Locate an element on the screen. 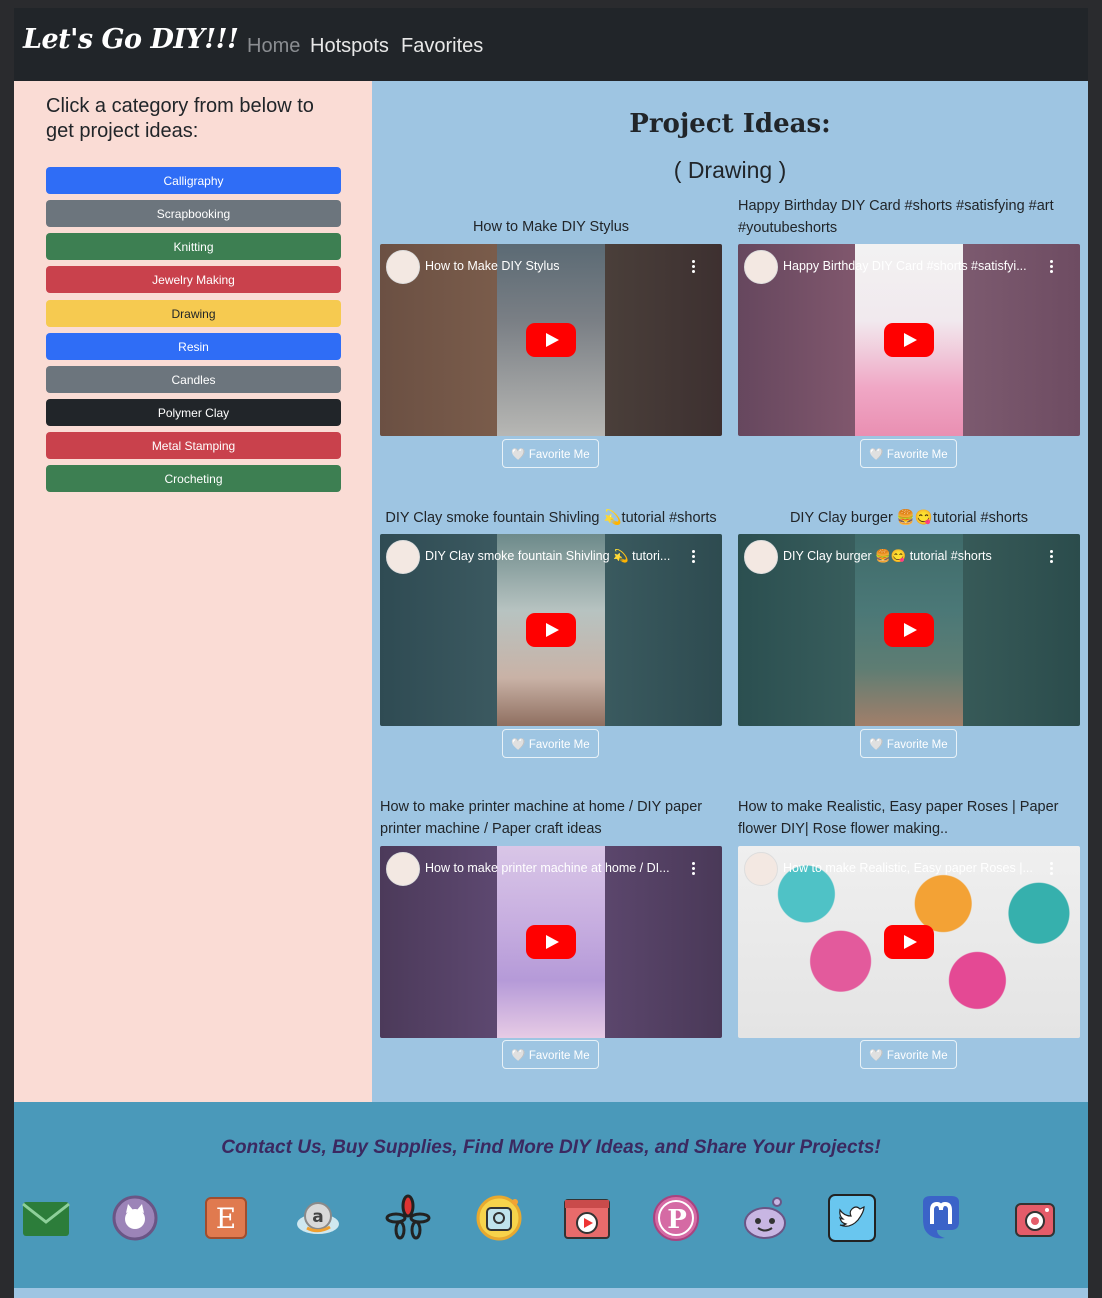 The image size is (1102, 1298). page-title: Project Ideas: is located at coordinates (730, 124).